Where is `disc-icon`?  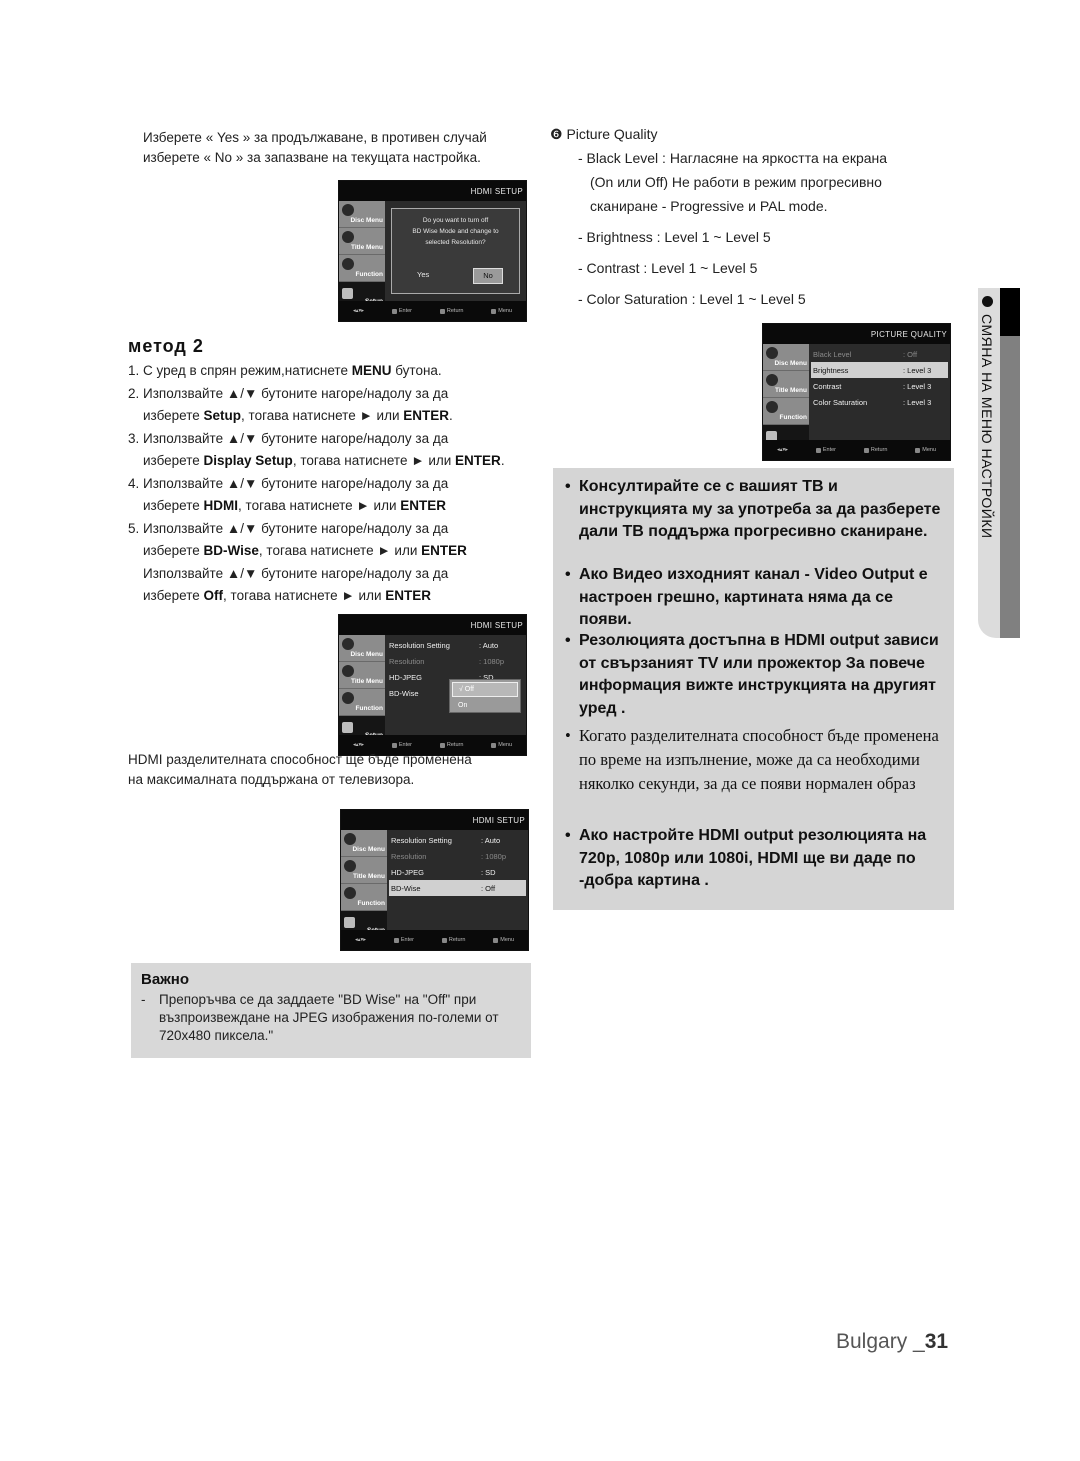
disc-icon is located at coordinates (348, 644).